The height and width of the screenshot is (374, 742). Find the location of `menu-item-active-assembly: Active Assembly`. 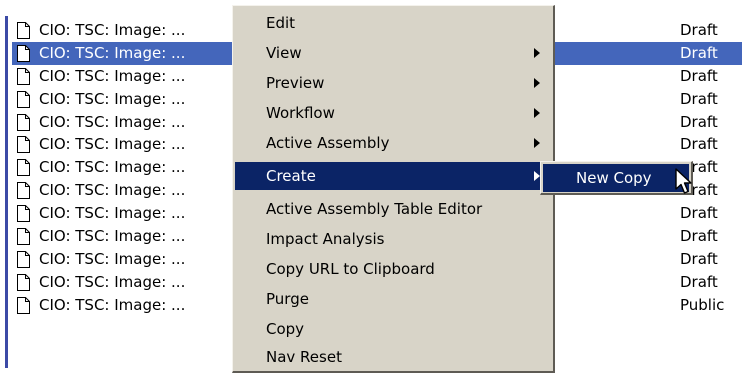

menu-item-active-assembly: Active Assembly is located at coordinates (393, 143).